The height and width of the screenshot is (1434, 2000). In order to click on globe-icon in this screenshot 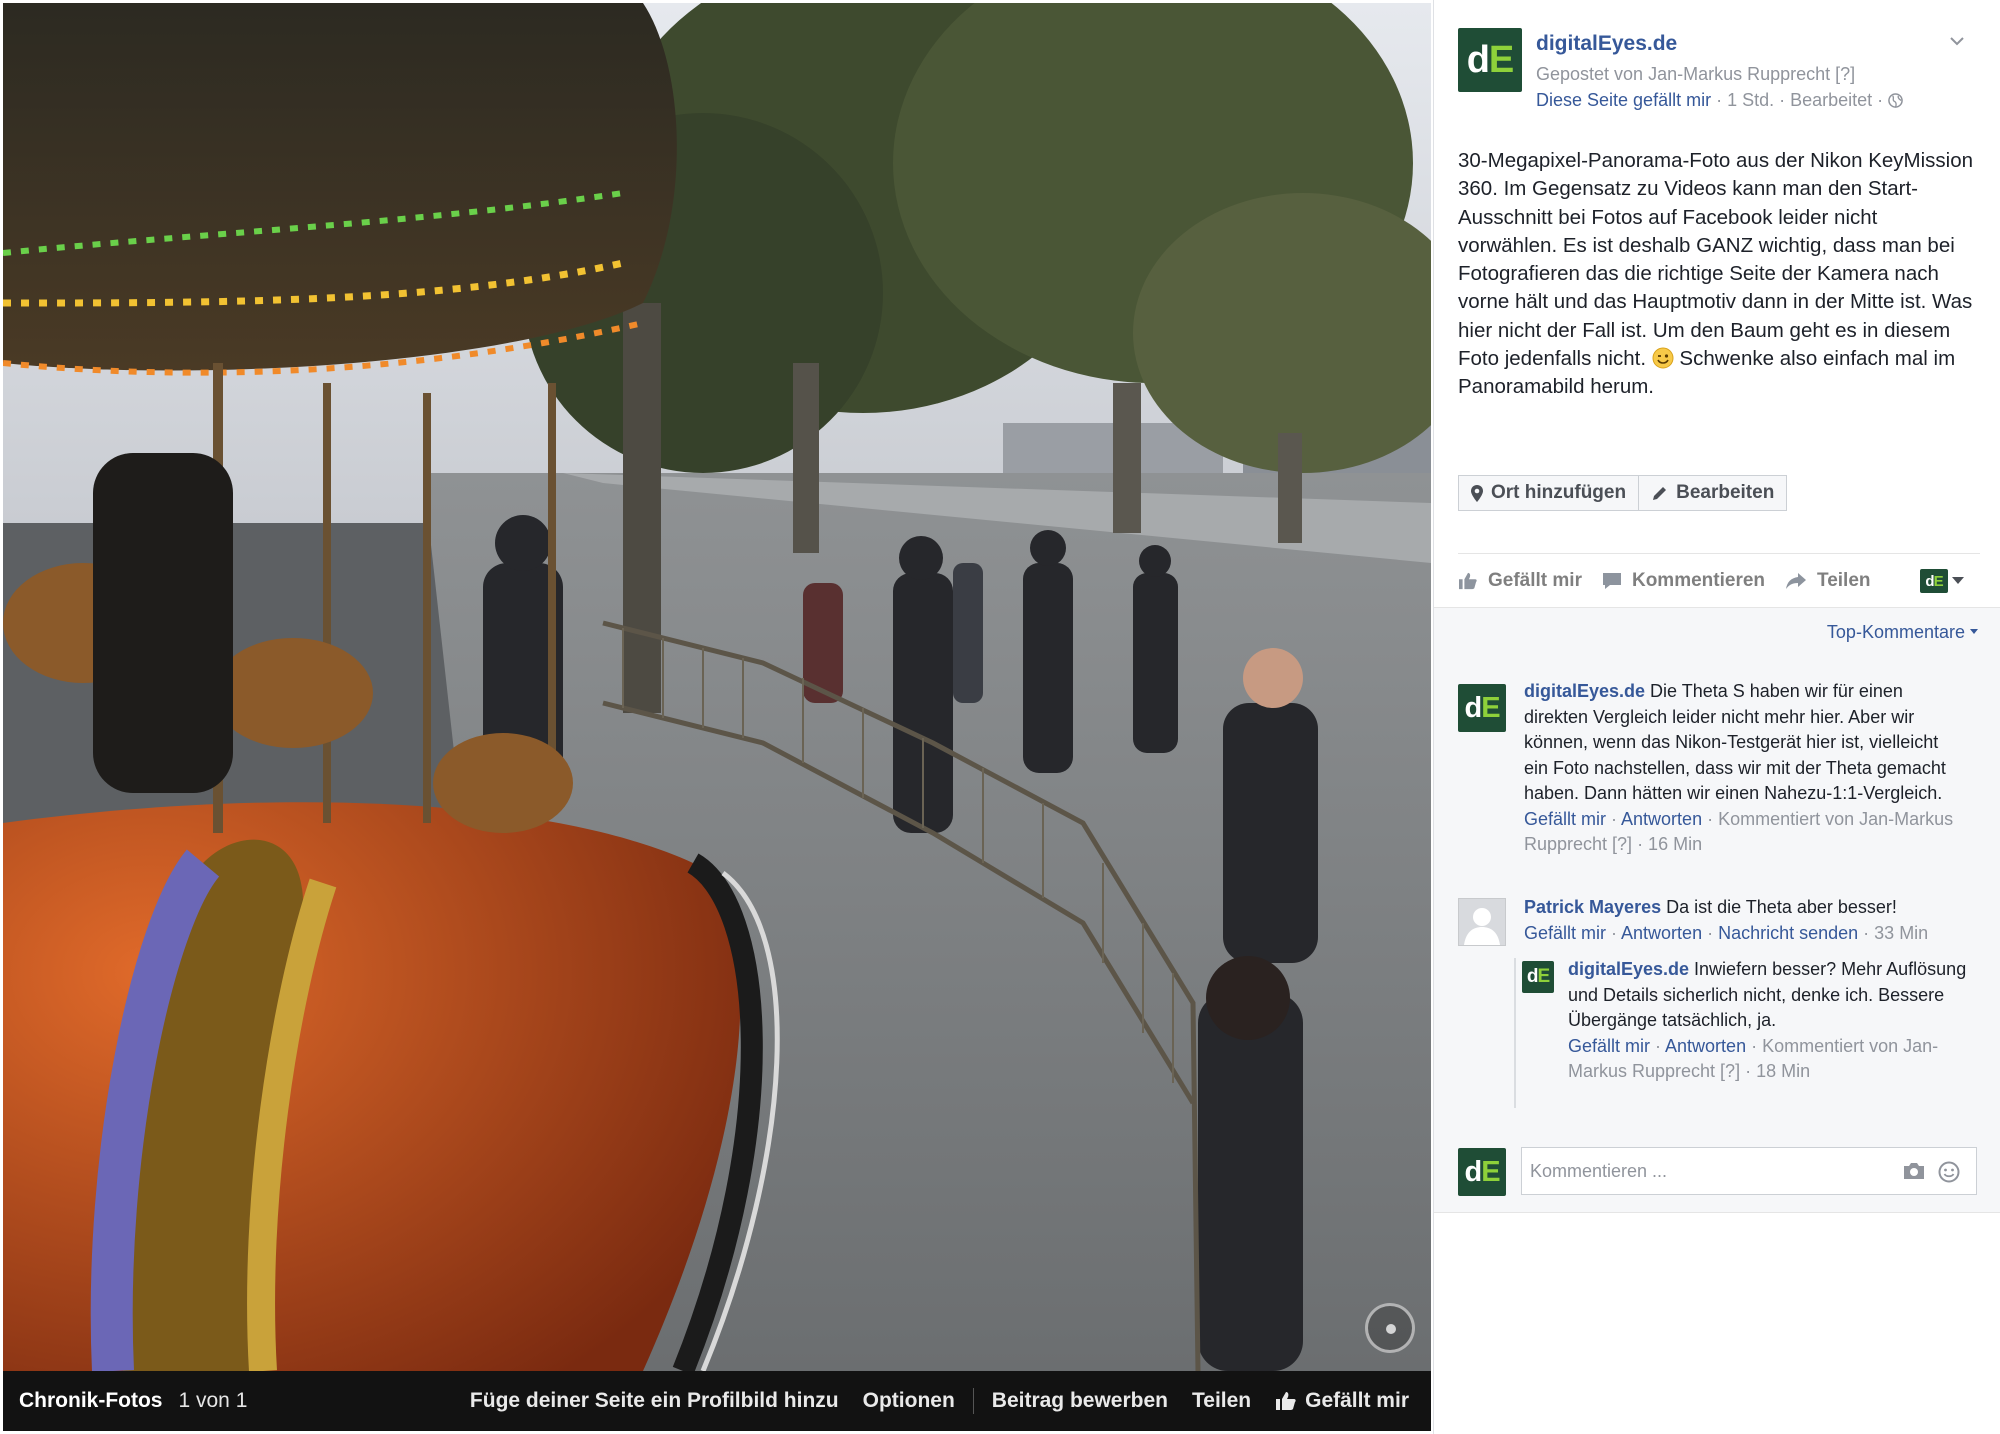, I will do `click(1895, 100)`.